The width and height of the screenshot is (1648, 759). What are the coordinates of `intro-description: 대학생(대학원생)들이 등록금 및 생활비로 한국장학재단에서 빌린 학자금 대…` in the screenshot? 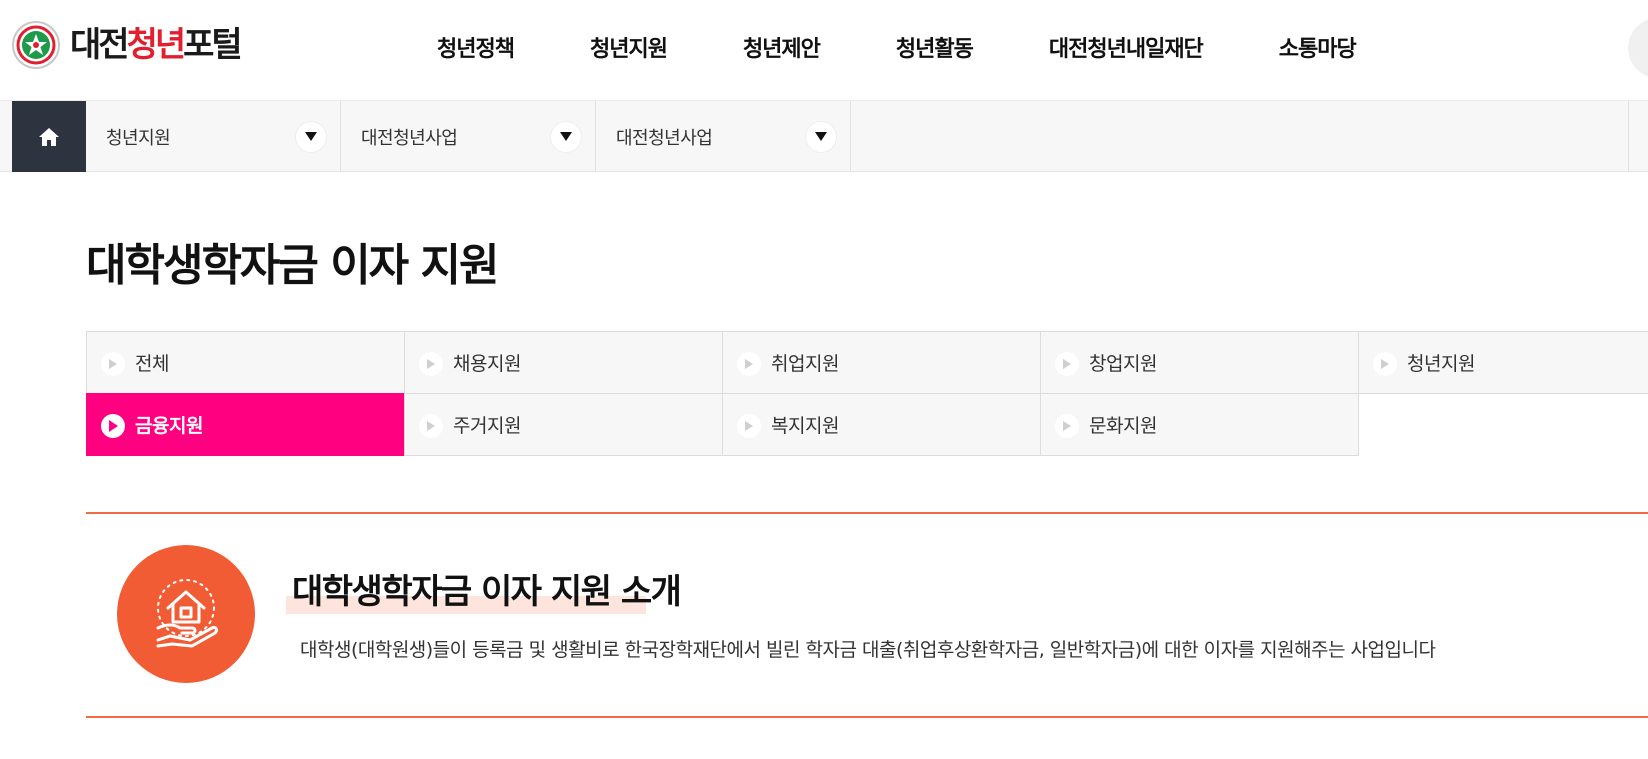 It's located at (868, 650).